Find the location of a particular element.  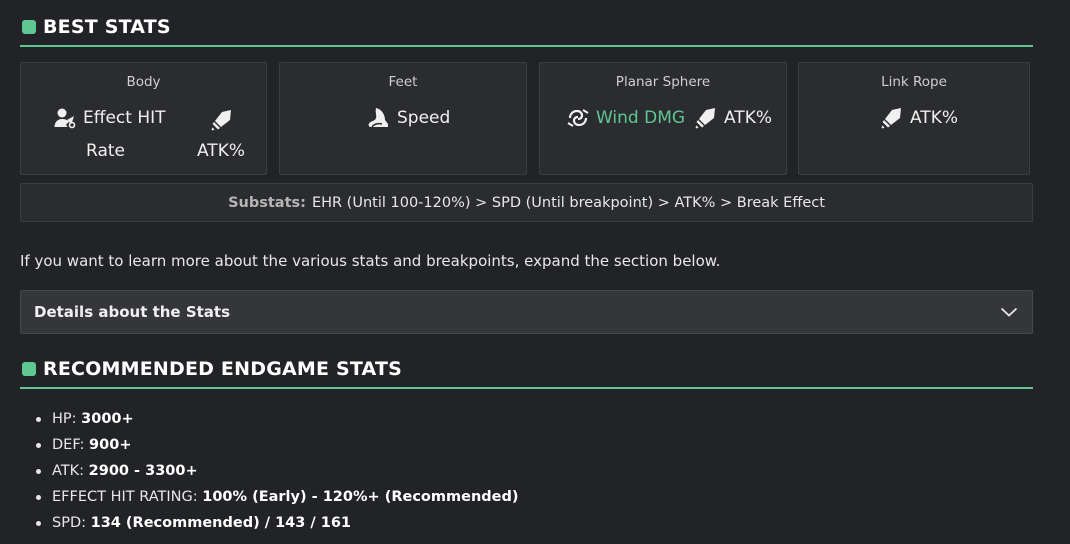

stat-card-link-rope: Link Rope ATK% is located at coordinates (914, 118).